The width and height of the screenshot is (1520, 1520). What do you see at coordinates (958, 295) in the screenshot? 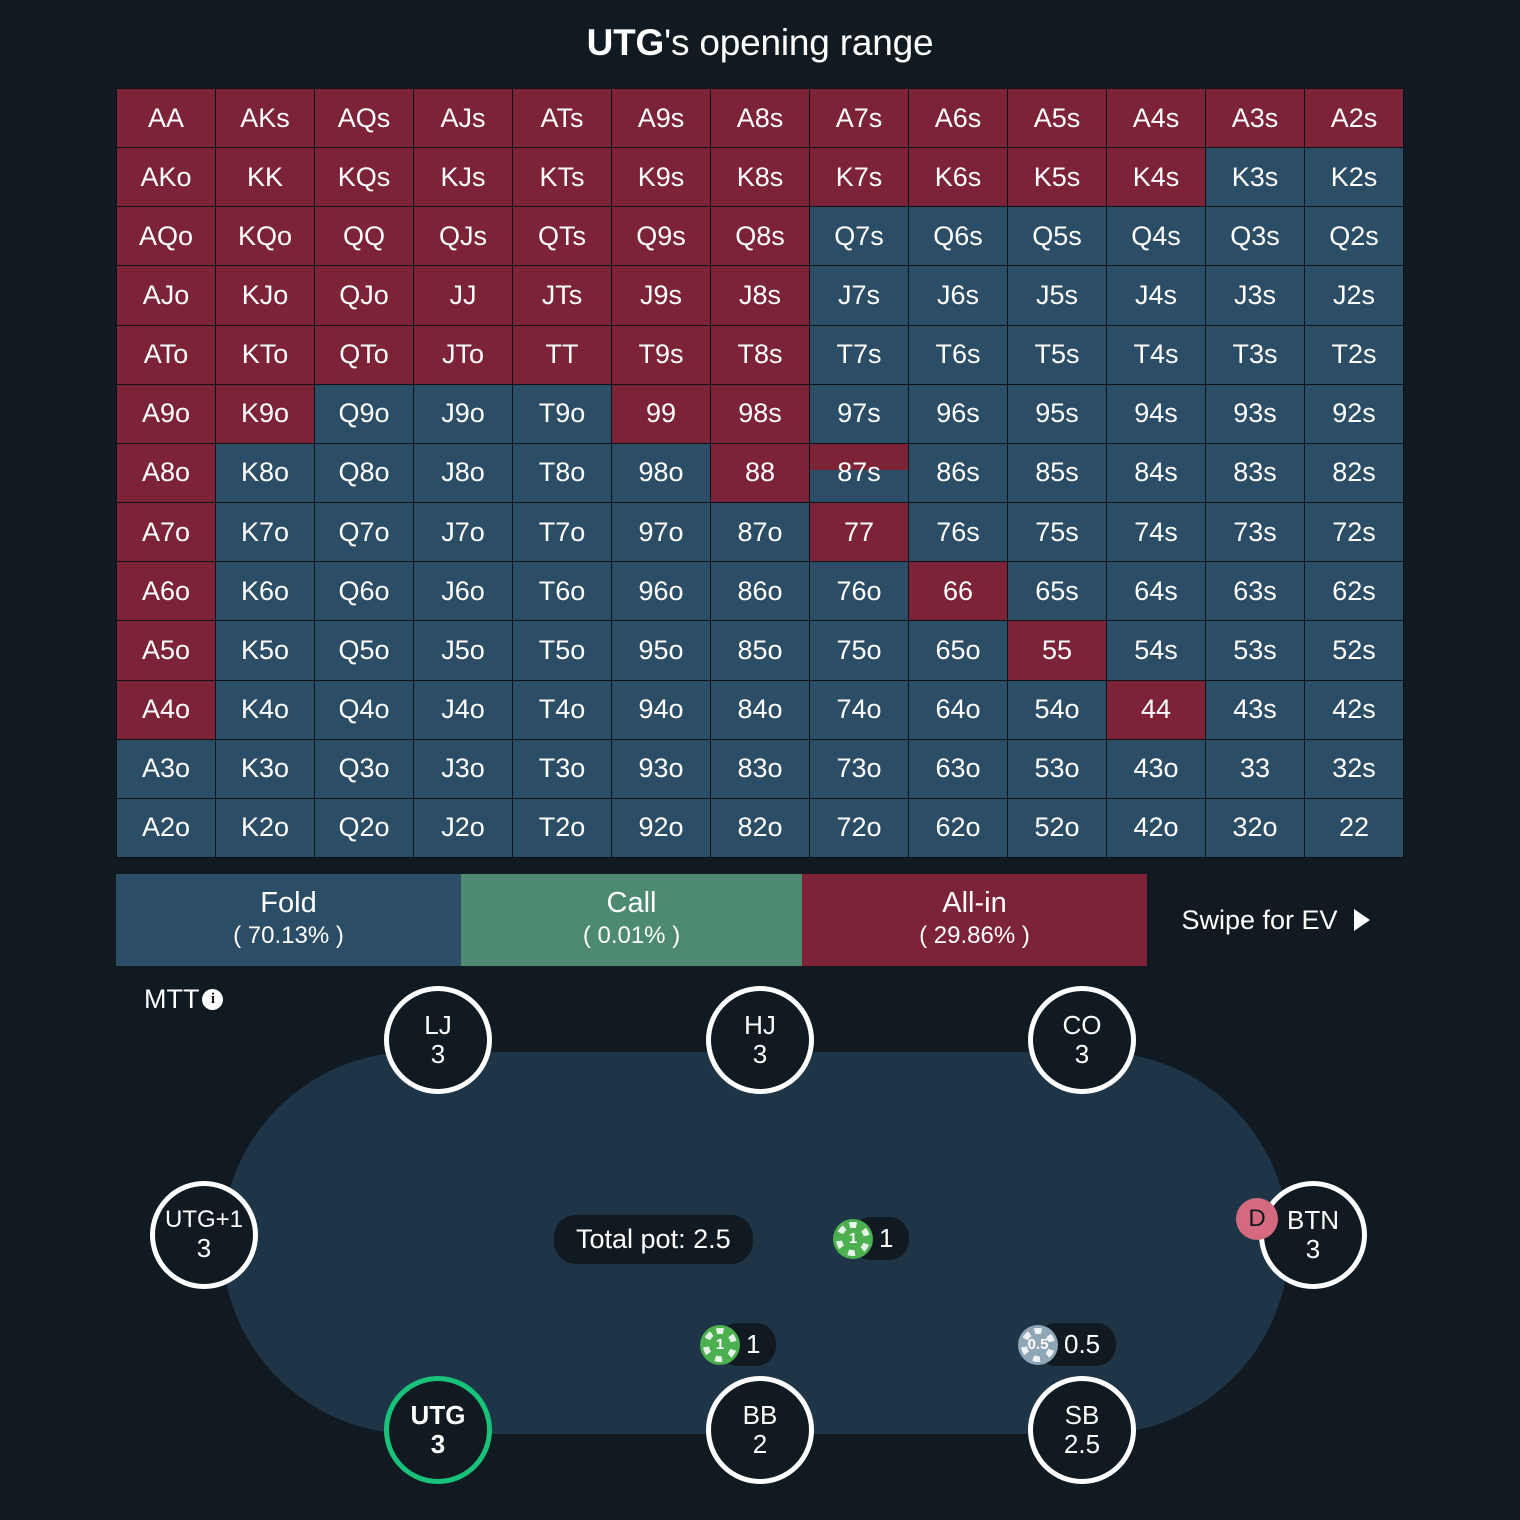
I see `range-cell: J6s` at bounding box center [958, 295].